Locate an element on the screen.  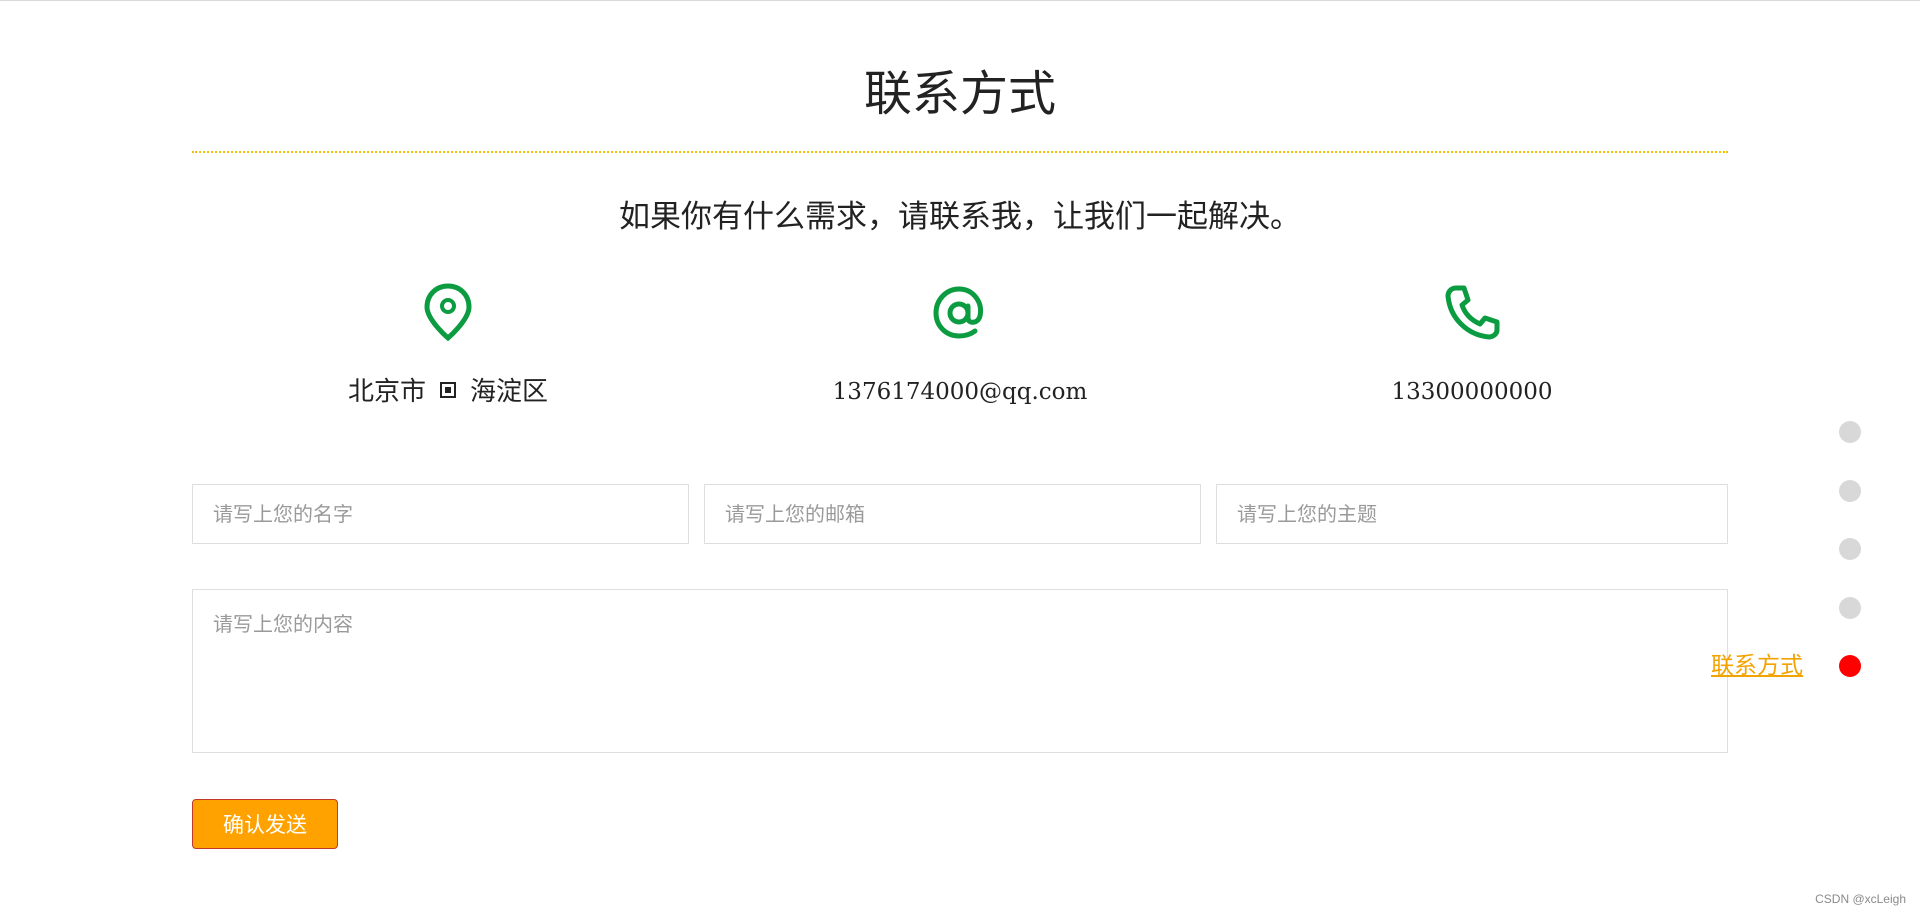
contact-info-row: 北京市 海淀区 1376174000@qq.com 13300000000 is located at coordinates (960, 352).